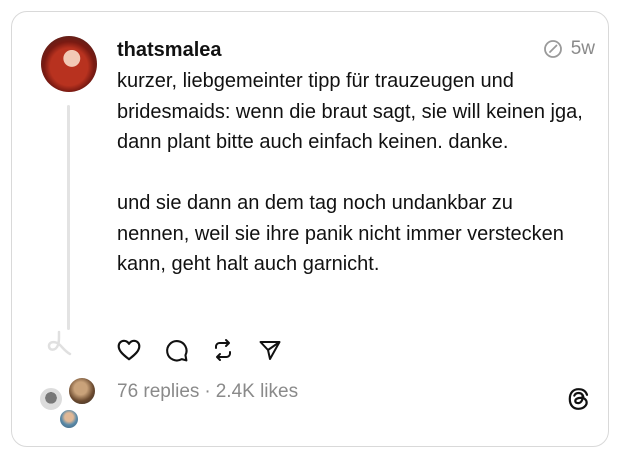  I want to click on thread-loop-icon, so click(59, 343).